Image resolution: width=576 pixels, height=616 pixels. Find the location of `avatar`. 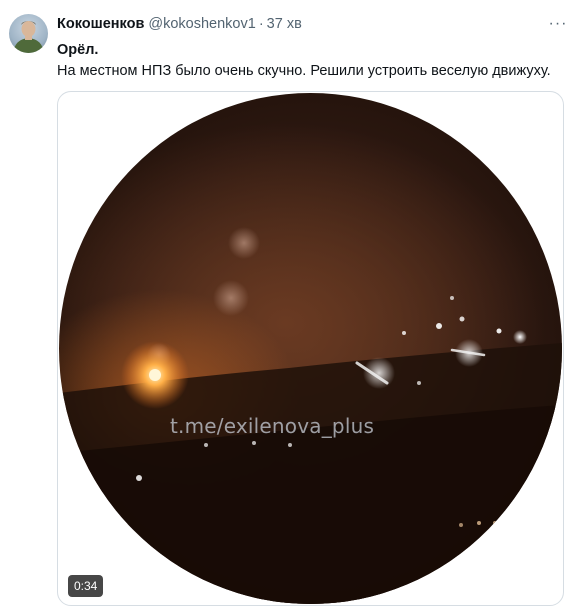

avatar is located at coordinates (28, 33).